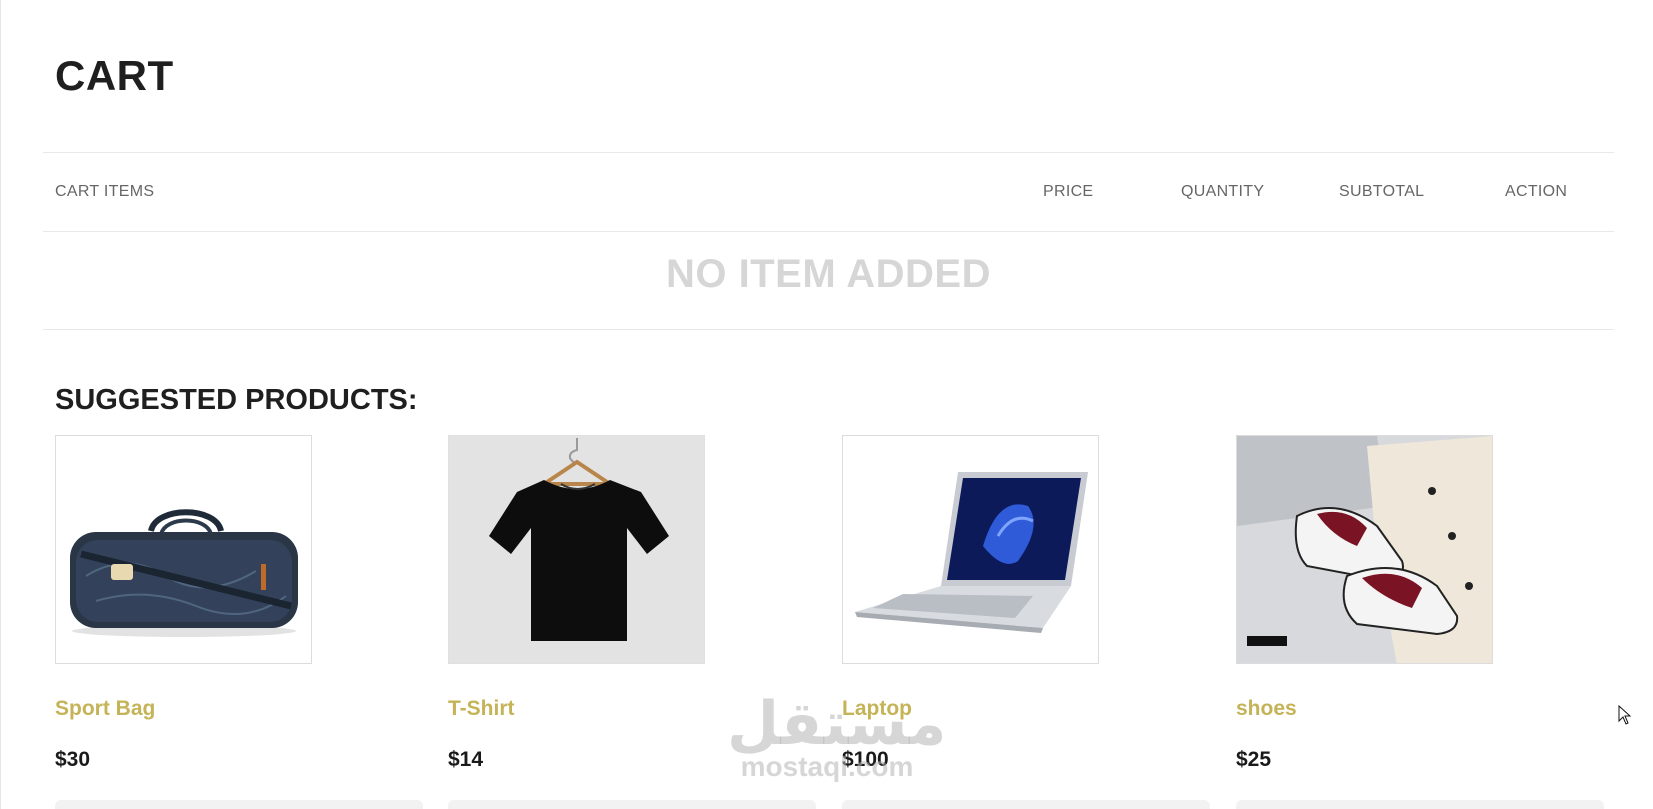  I want to click on header-action: ACTION, so click(1536, 191).